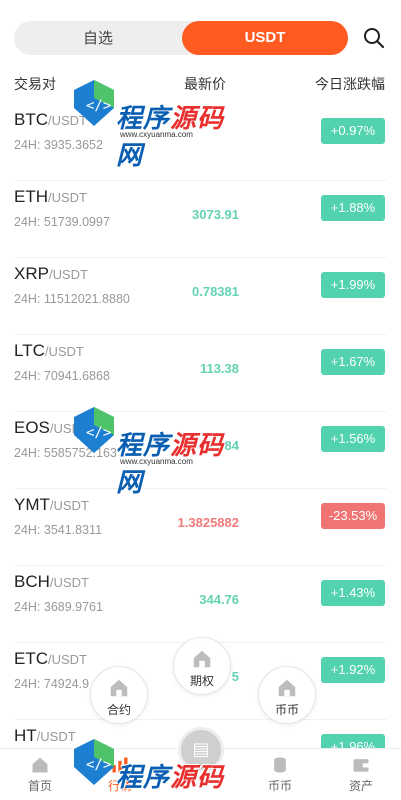  What do you see at coordinates (353, 208) in the screenshot?
I see `change-badge: +1.88%` at bounding box center [353, 208].